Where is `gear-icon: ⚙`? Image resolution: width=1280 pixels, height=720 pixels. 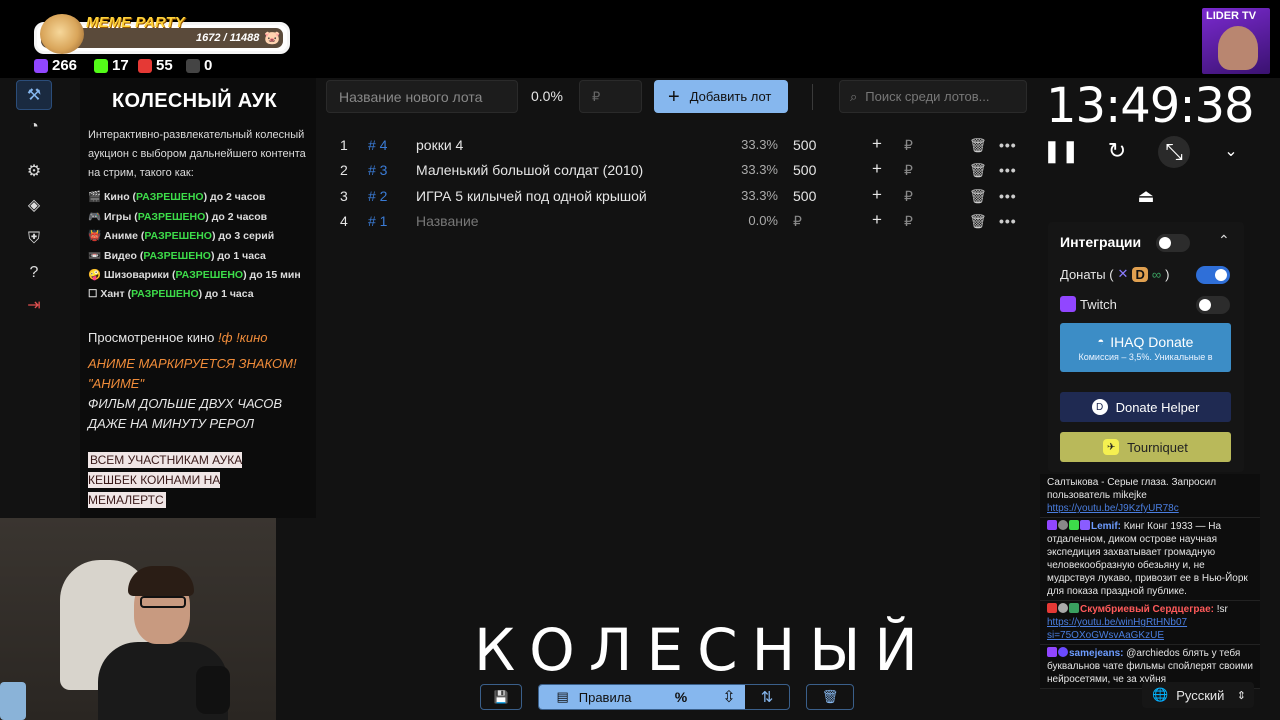
gear-icon: ⚙ is located at coordinates (34, 171).